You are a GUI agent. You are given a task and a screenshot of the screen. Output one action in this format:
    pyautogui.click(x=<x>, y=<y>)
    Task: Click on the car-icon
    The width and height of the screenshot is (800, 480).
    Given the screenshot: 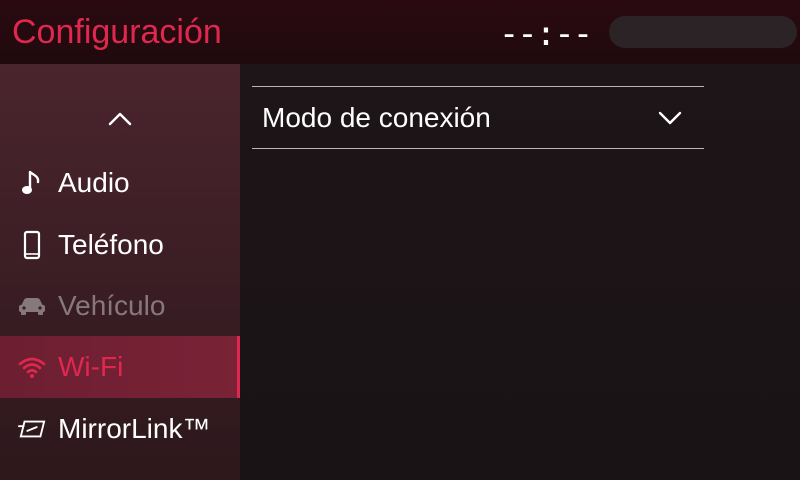 What is the action you would take?
    pyautogui.click(x=32, y=306)
    